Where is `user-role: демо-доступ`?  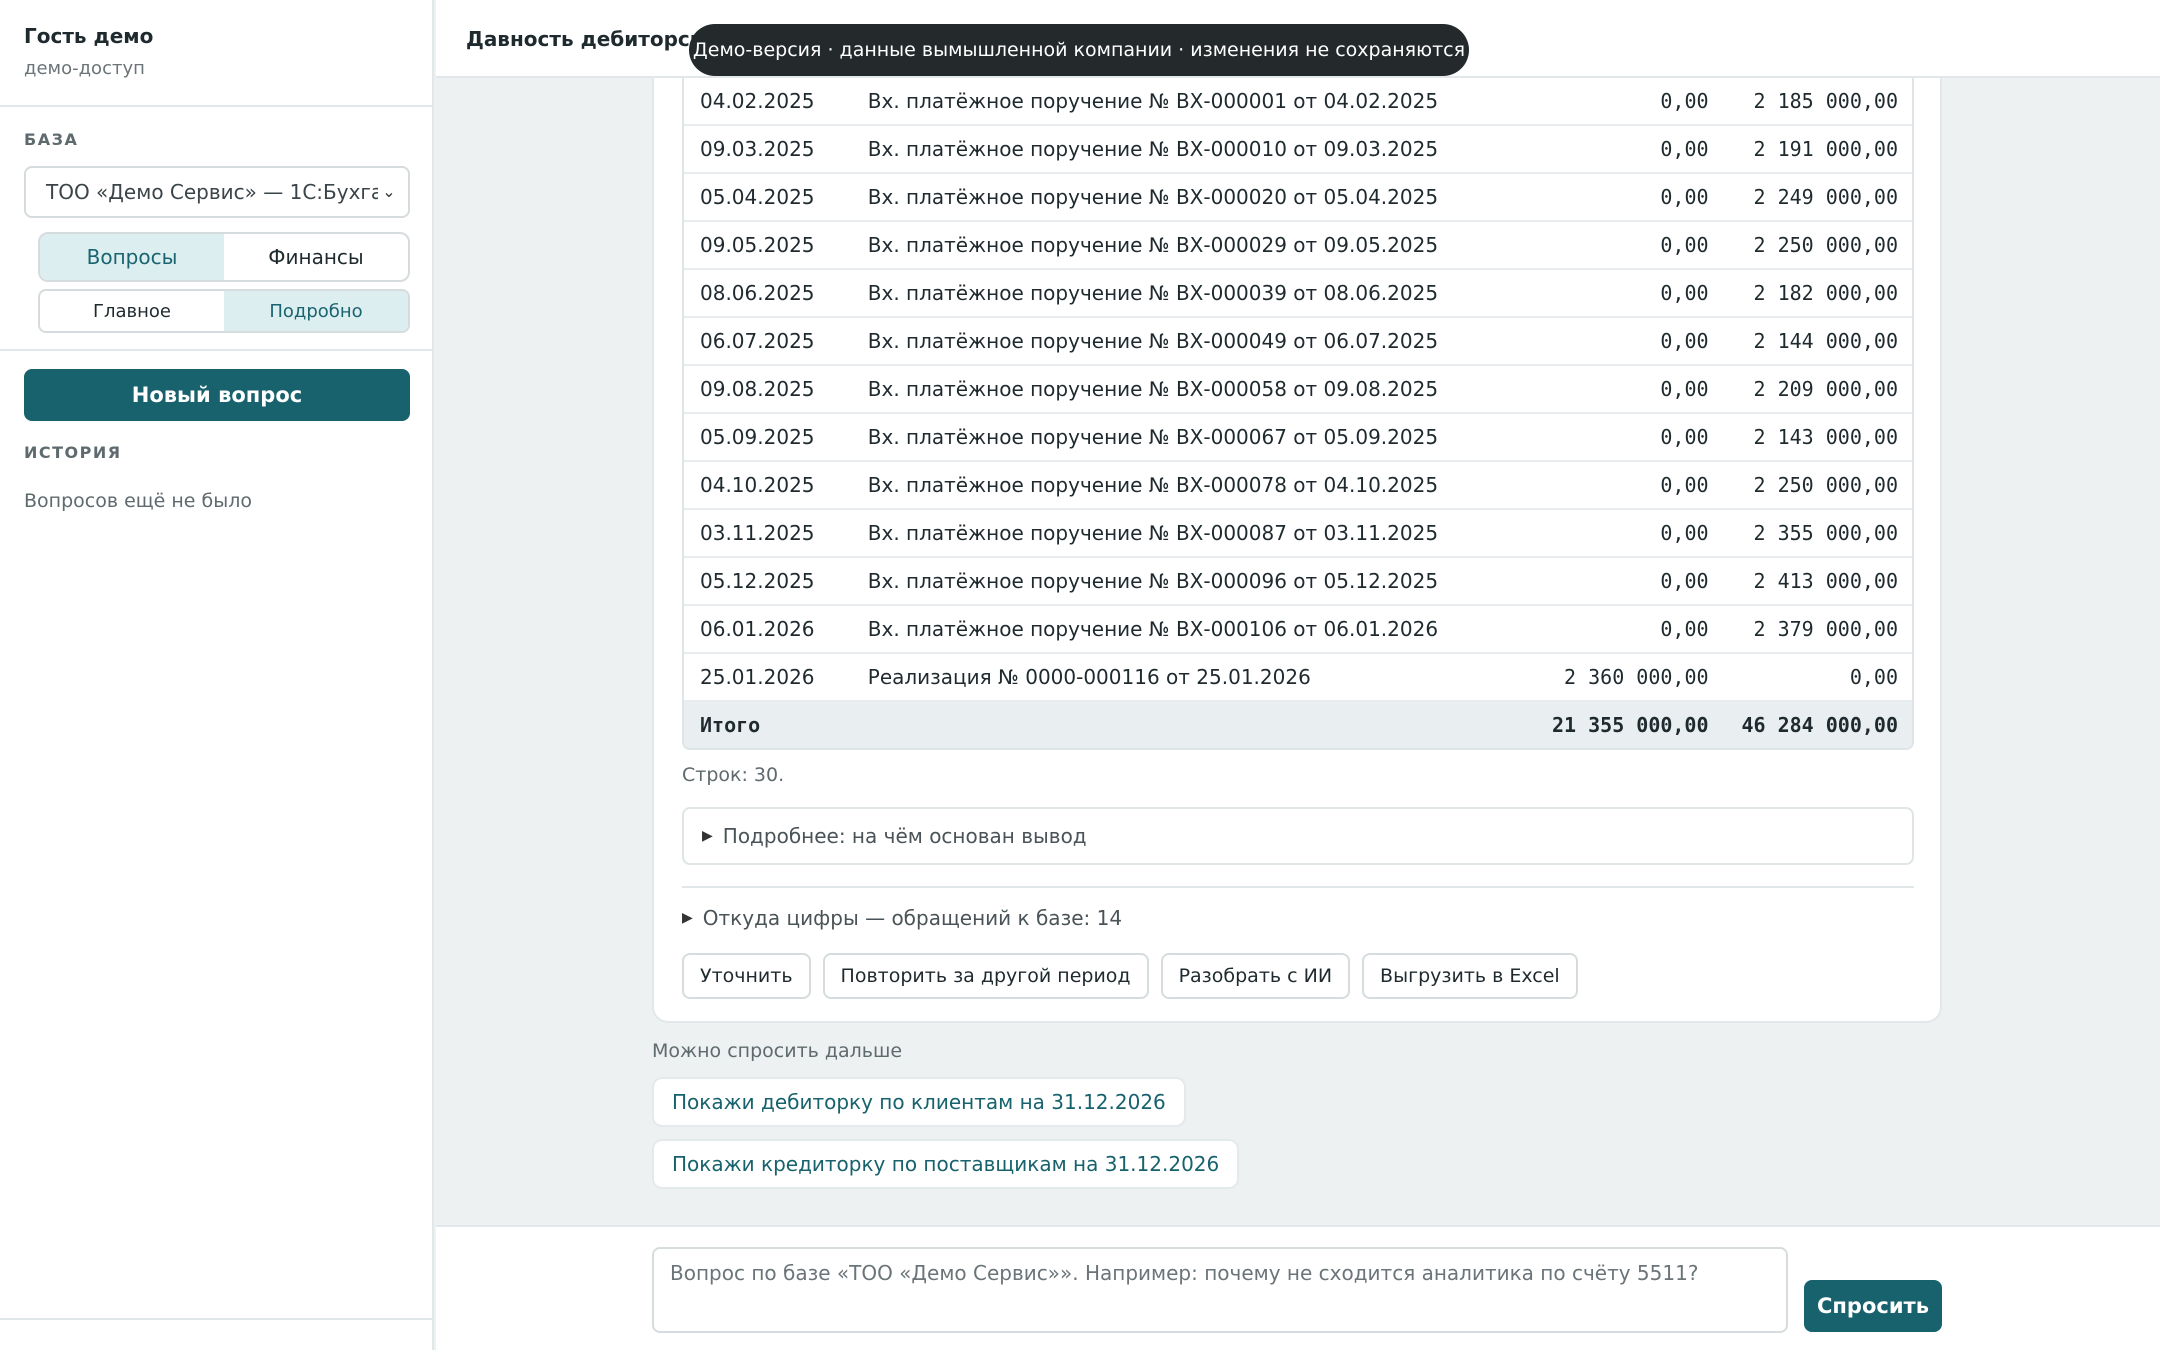
user-role: демо-доступ is located at coordinates (84, 68).